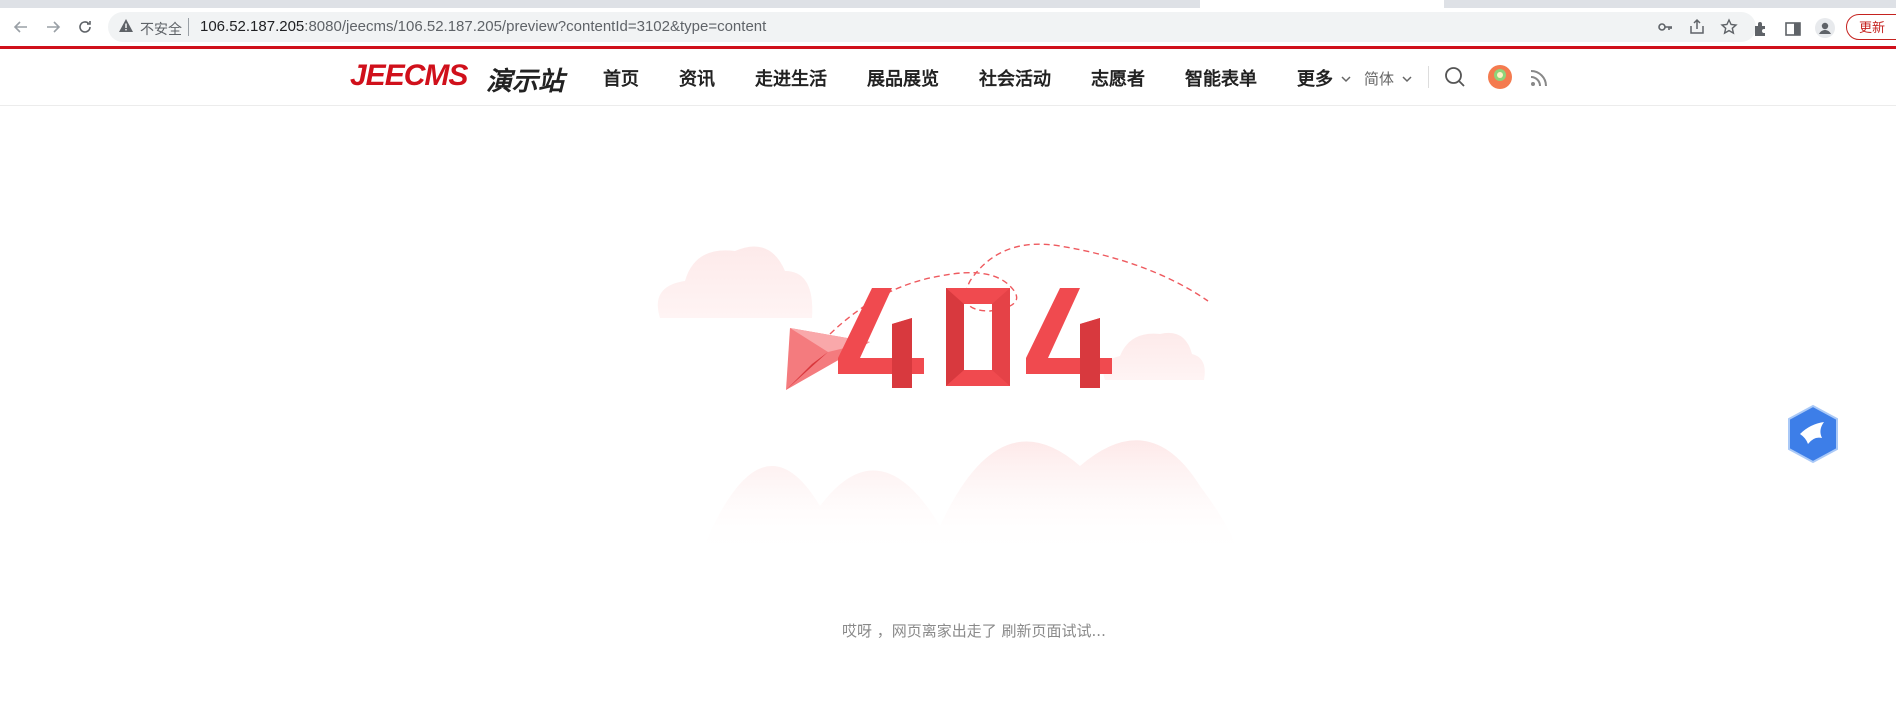 This screenshot has height=725, width=1896. I want to click on reload-icon, so click(85, 27).